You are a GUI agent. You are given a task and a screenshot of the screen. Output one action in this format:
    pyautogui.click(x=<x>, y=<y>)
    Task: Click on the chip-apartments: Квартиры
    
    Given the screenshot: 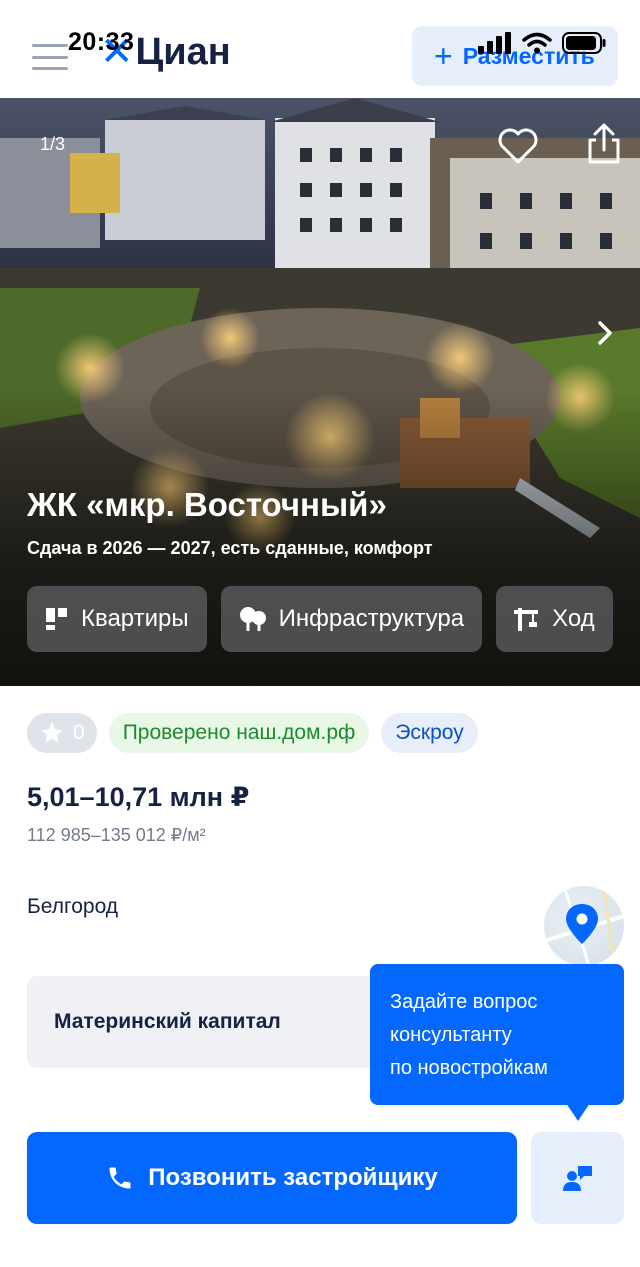 What is the action you would take?
    pyautogui.click(x=117, y=619)
    